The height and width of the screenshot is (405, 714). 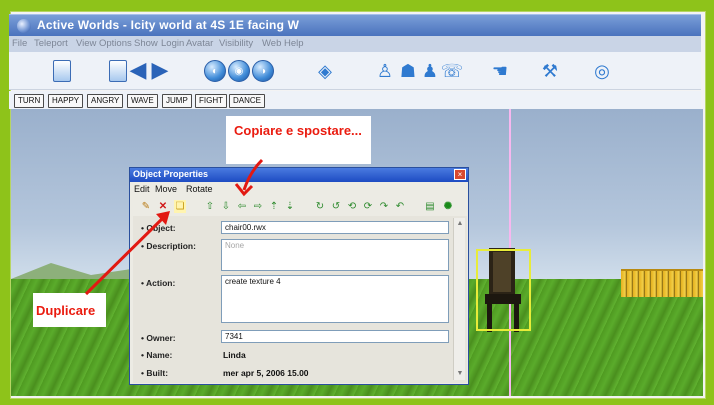 I want to click on dialog-menu-edit: Edit, so click(x=142, y=189).